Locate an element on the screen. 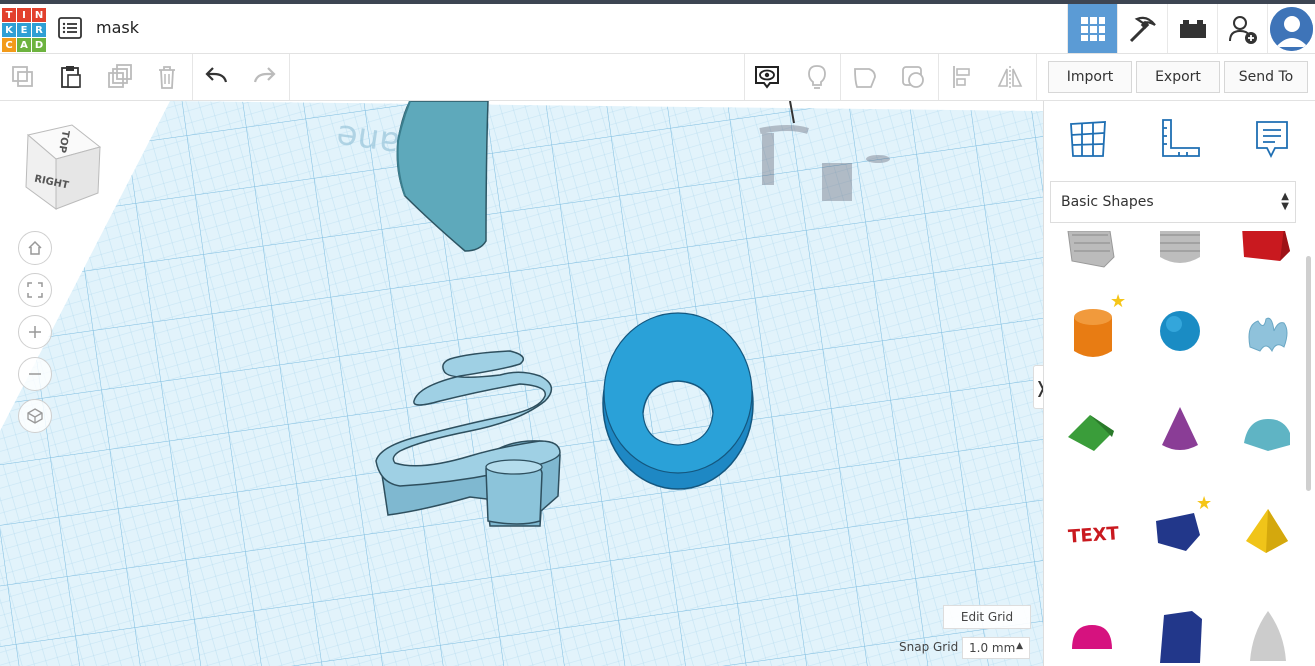 Image resolution: width=1315 pixels, height=666 pixels. fit-view-button is located at coordinates (35, 290).